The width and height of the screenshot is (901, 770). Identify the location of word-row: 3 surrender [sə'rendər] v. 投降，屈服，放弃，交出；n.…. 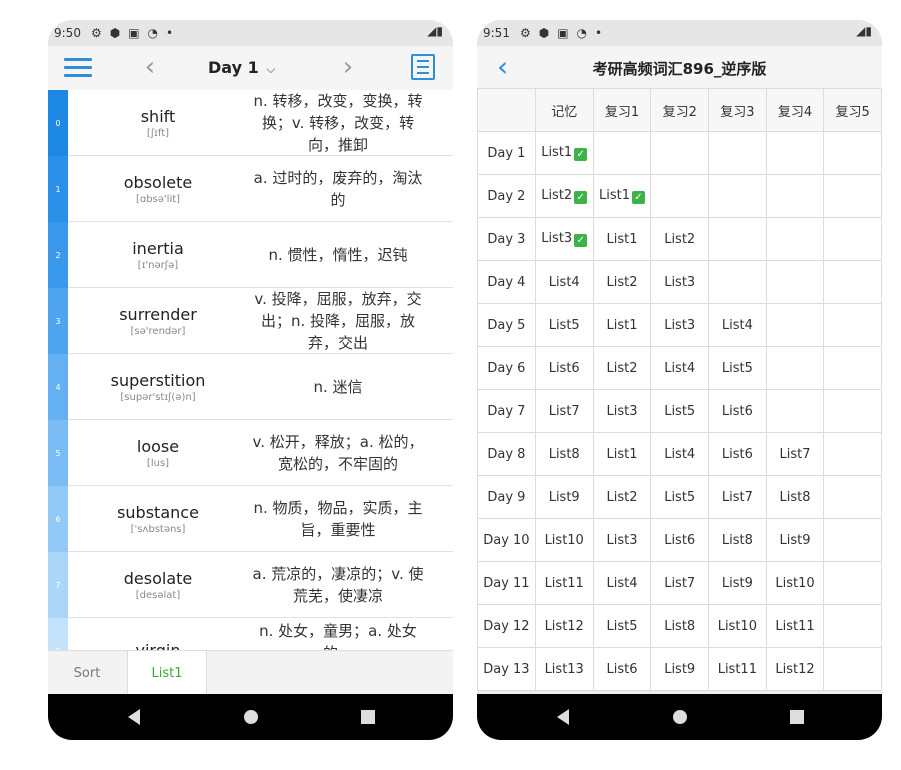
(250, 321).